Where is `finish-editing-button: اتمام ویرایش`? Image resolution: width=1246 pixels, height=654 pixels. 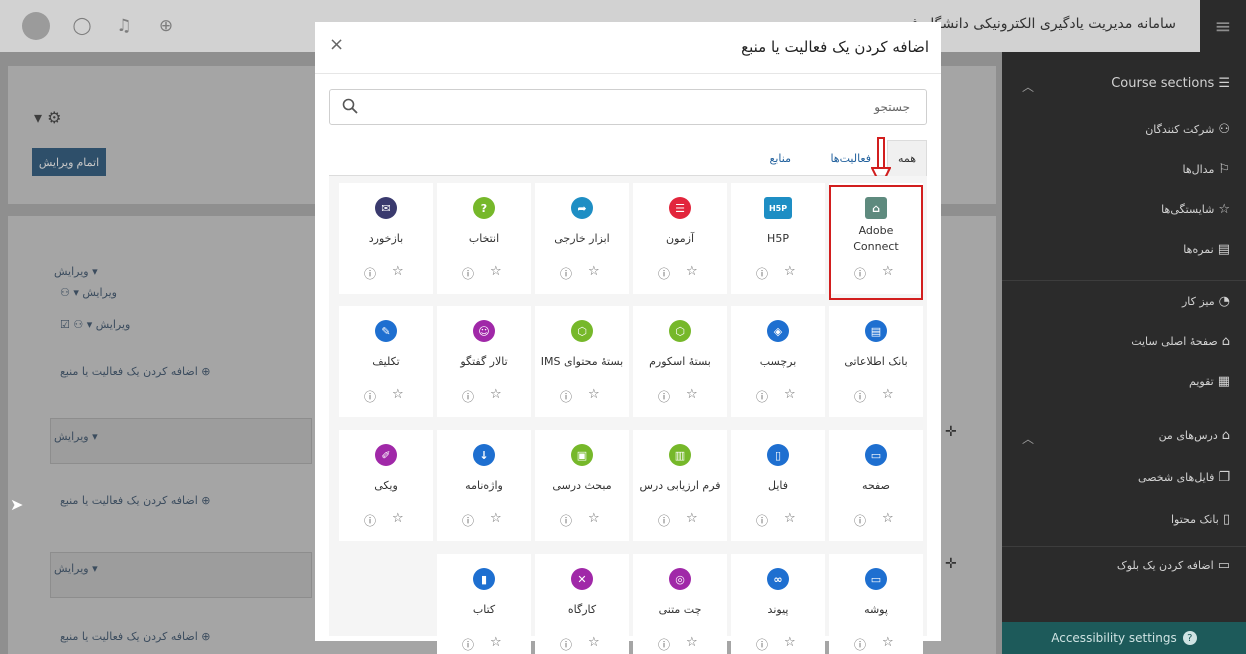
finish-editing-button: اتمام ویرایش is located at coordinates (69, 162).